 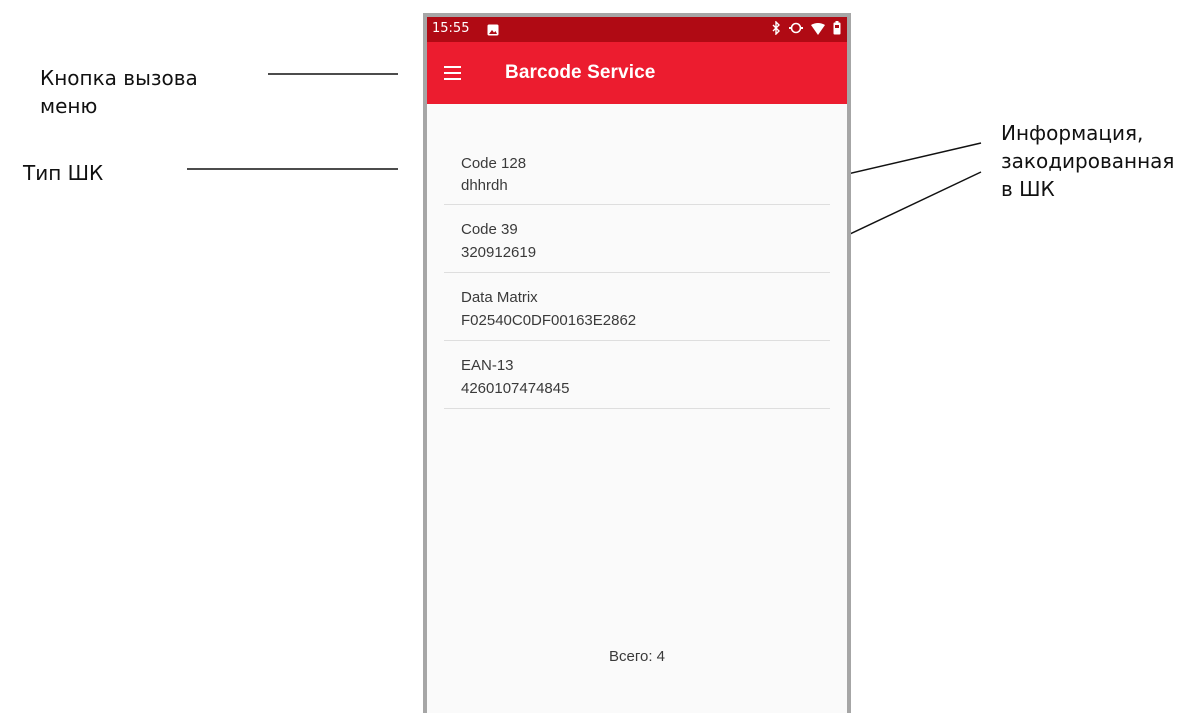 I want to click on barcode-type: EAN-13, so click(x=487, y=365).